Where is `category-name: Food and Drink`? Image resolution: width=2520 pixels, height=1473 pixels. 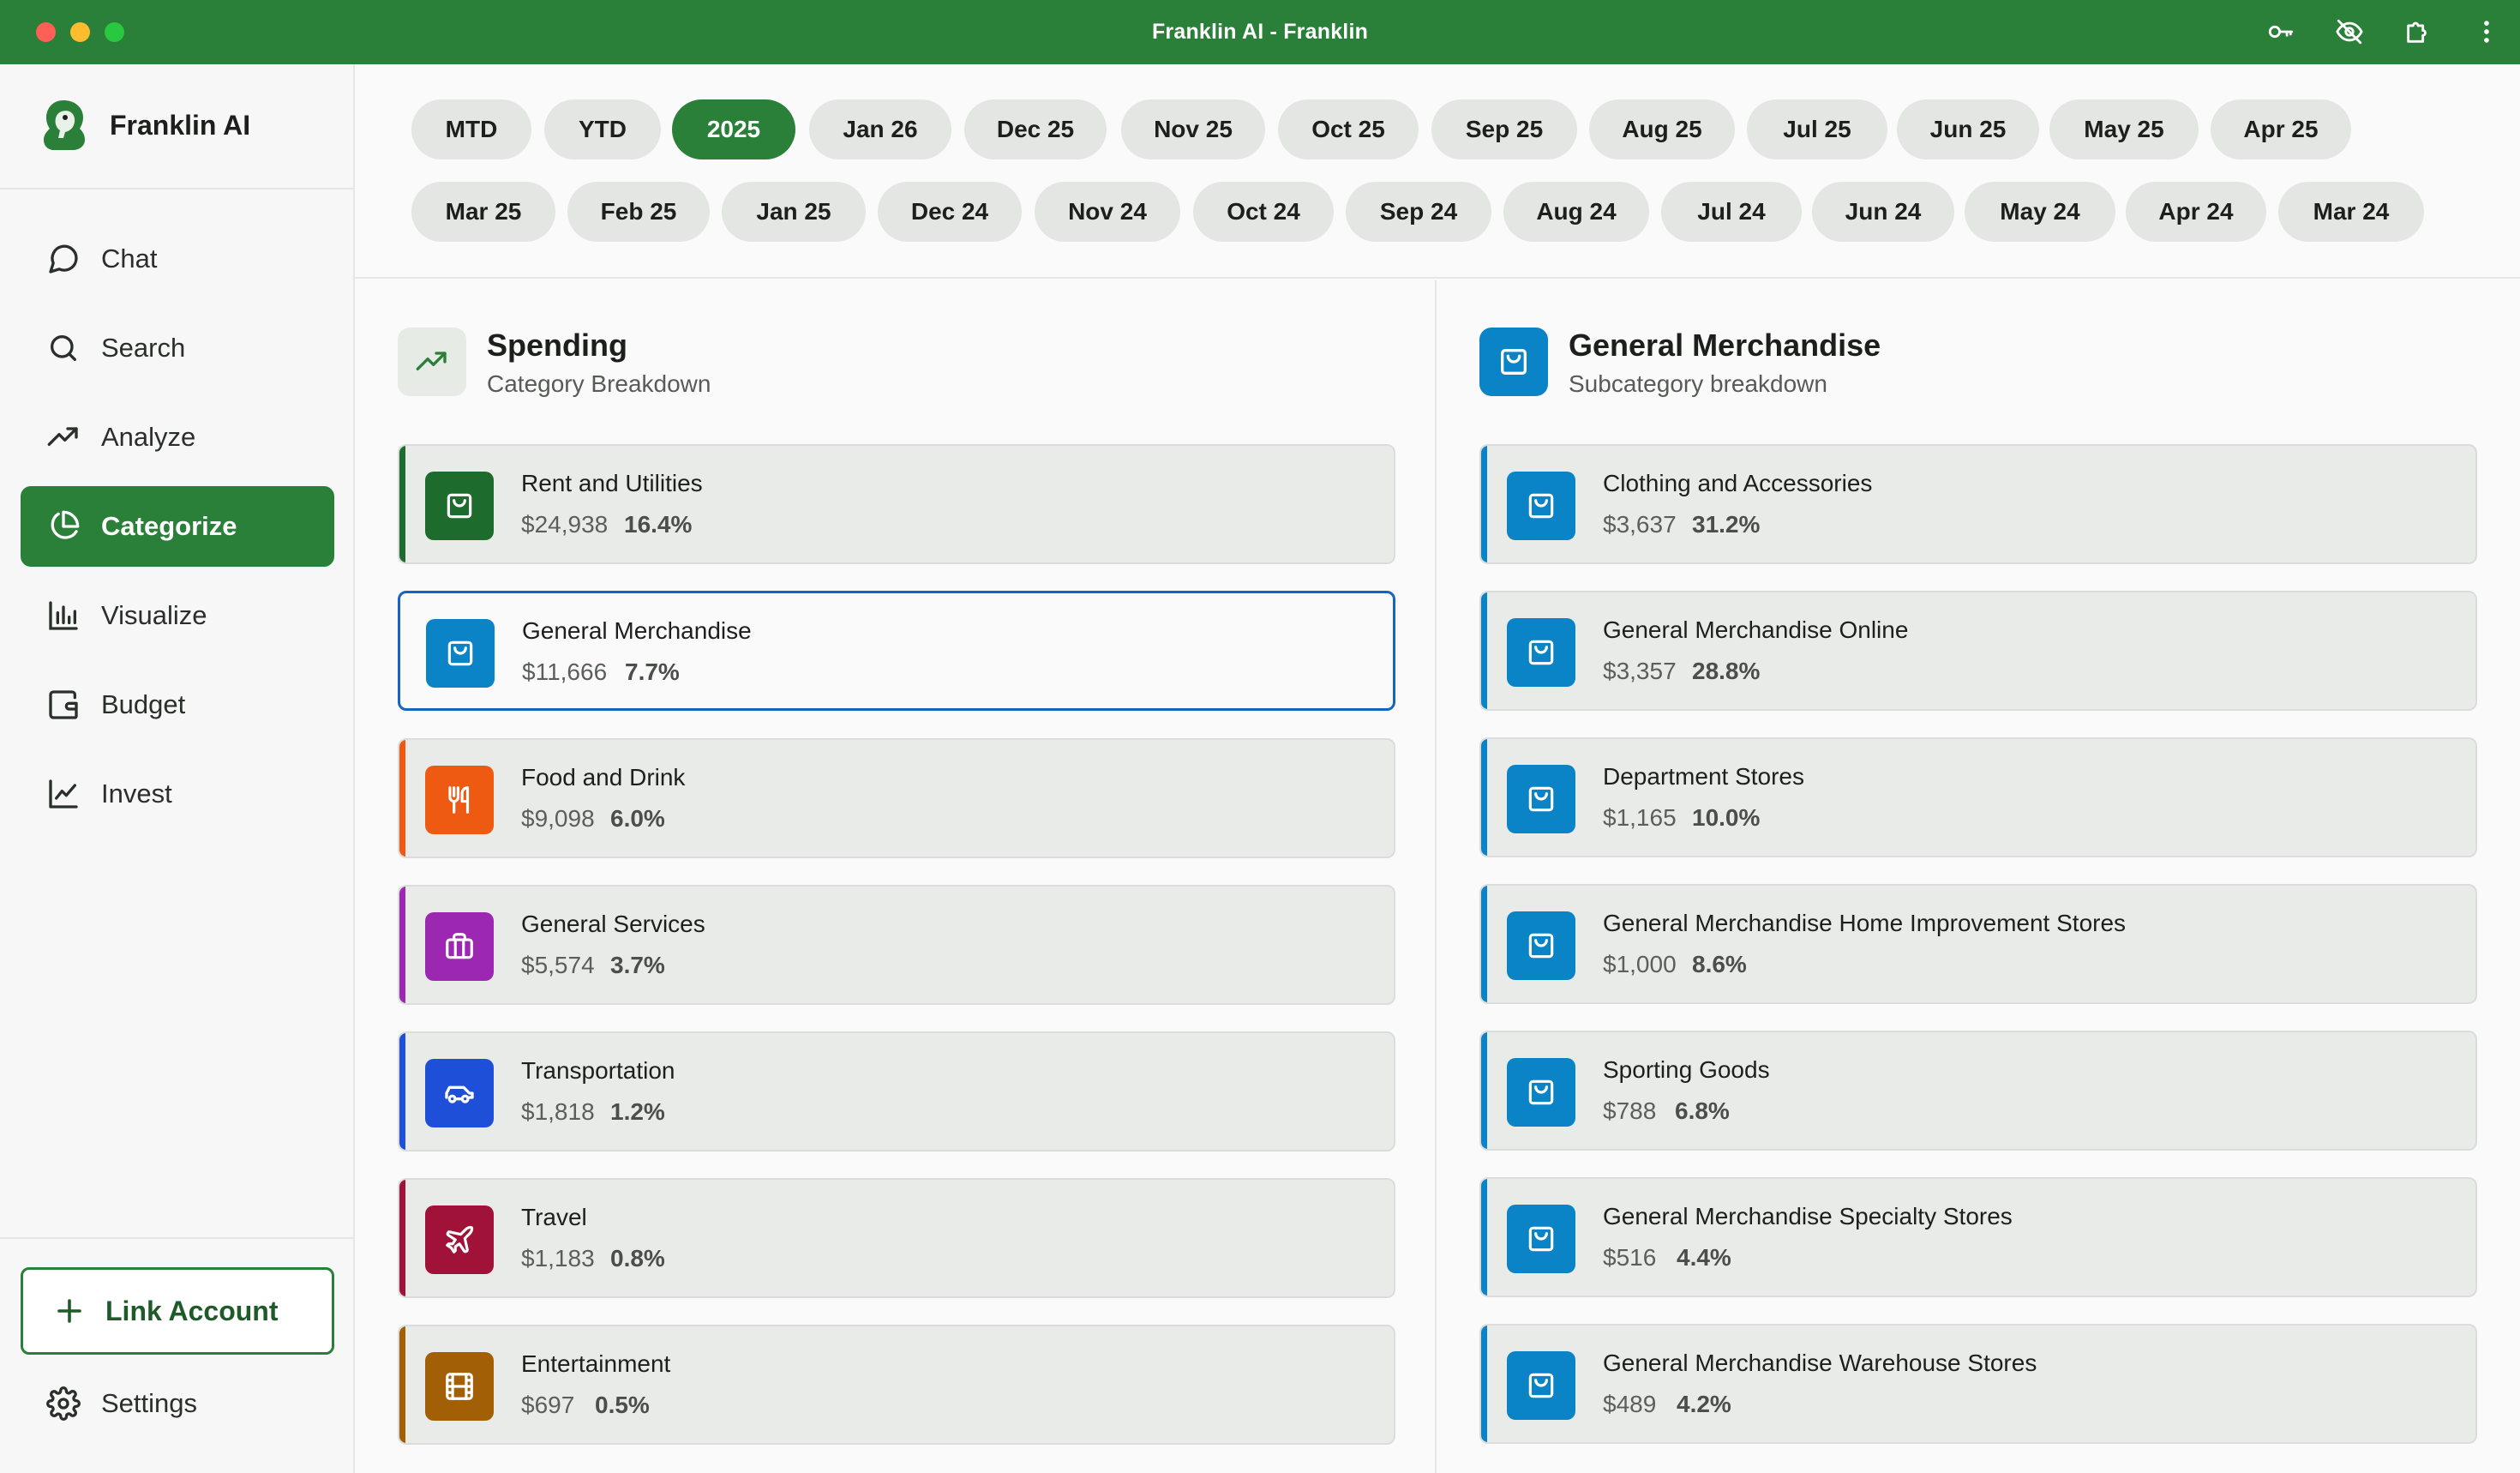
category-name: Food and Drink is located at coordinates (603, 777).